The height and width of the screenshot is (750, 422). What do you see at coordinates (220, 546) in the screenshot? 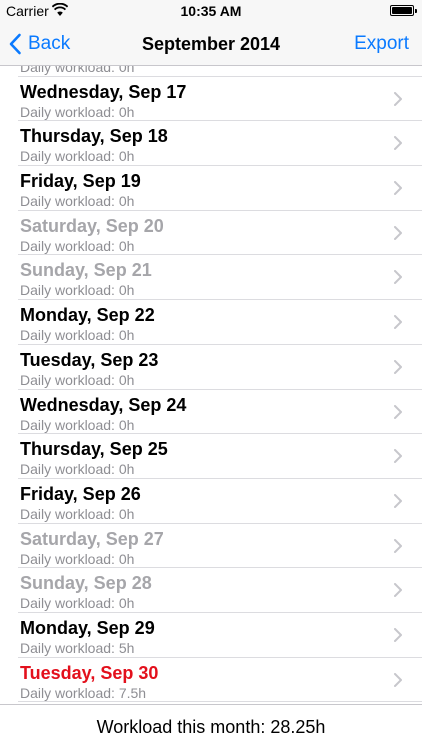
I see `day-row: Saturday, Sep 27 Daily workload: 0h` at bounding box center [220, 546].